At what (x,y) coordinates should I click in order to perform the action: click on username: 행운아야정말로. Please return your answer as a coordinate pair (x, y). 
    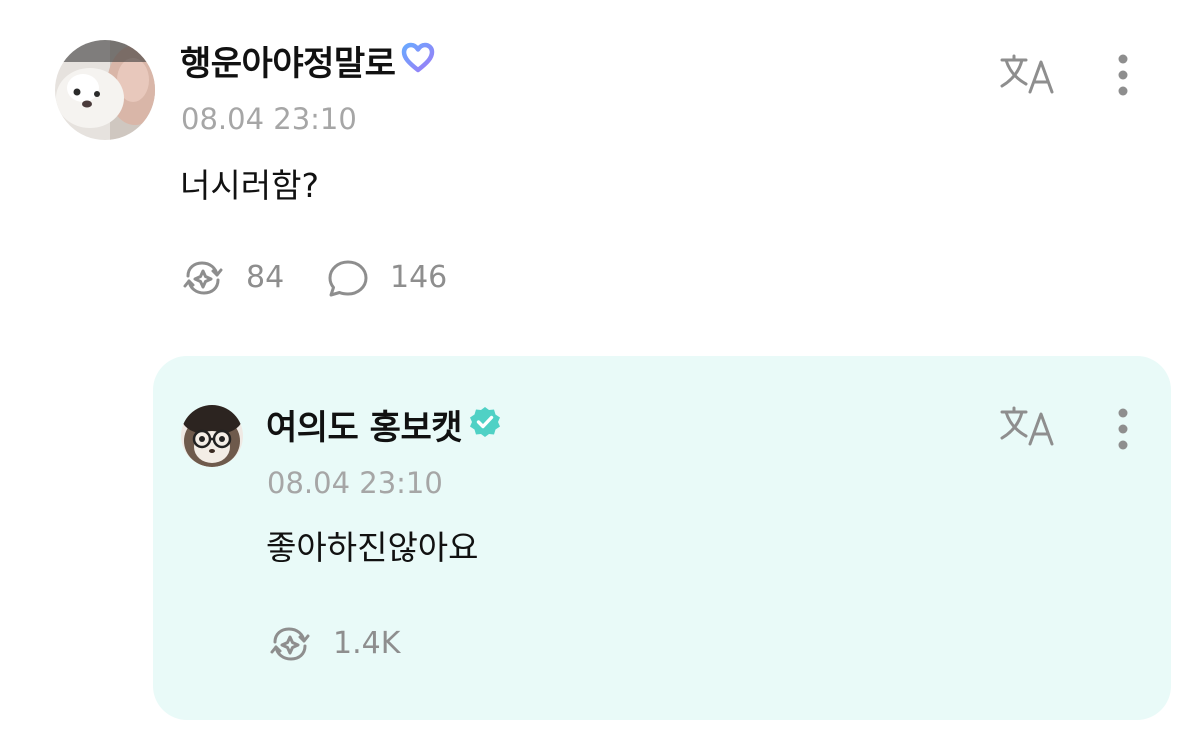
    Looking at the image, I should click on (307, 64).